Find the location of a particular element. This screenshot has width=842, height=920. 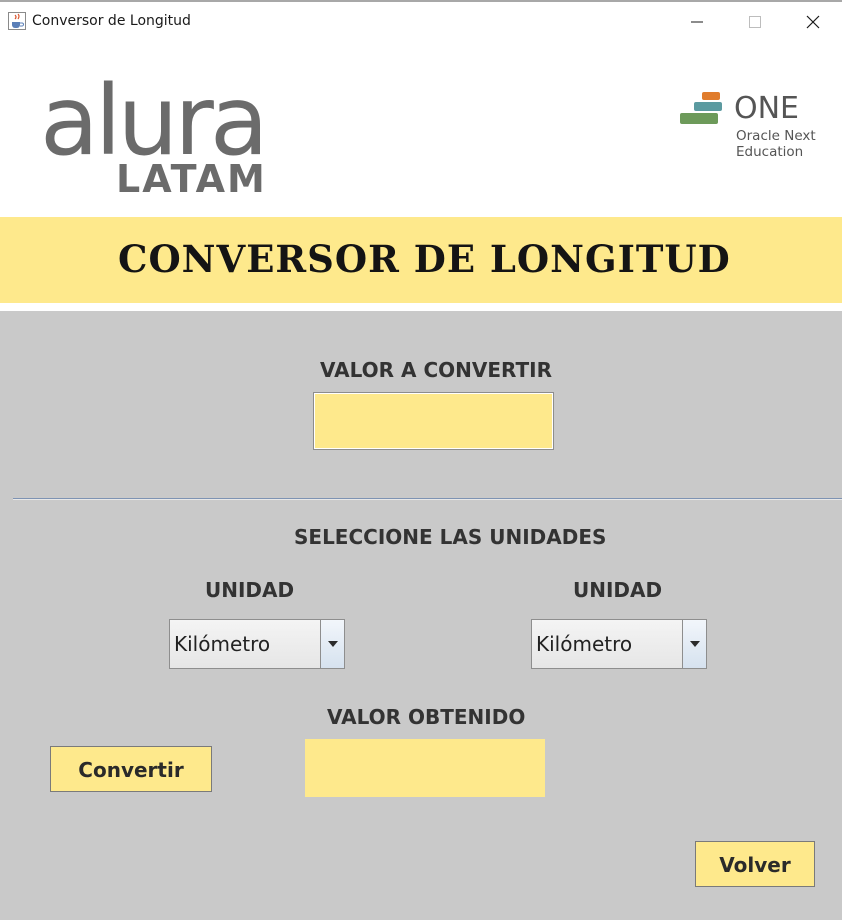

page-title: CONVERSOR DE LONGITUD is located at coordinates (424, 259).